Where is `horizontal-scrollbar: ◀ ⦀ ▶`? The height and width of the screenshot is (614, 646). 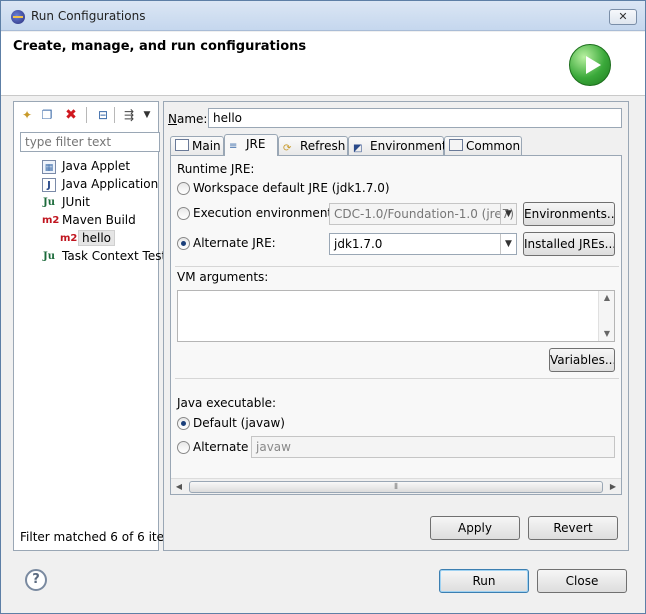
horizontal-scrollbar: ◀ ⦀ ▶ is located at coordinates (396, 486).